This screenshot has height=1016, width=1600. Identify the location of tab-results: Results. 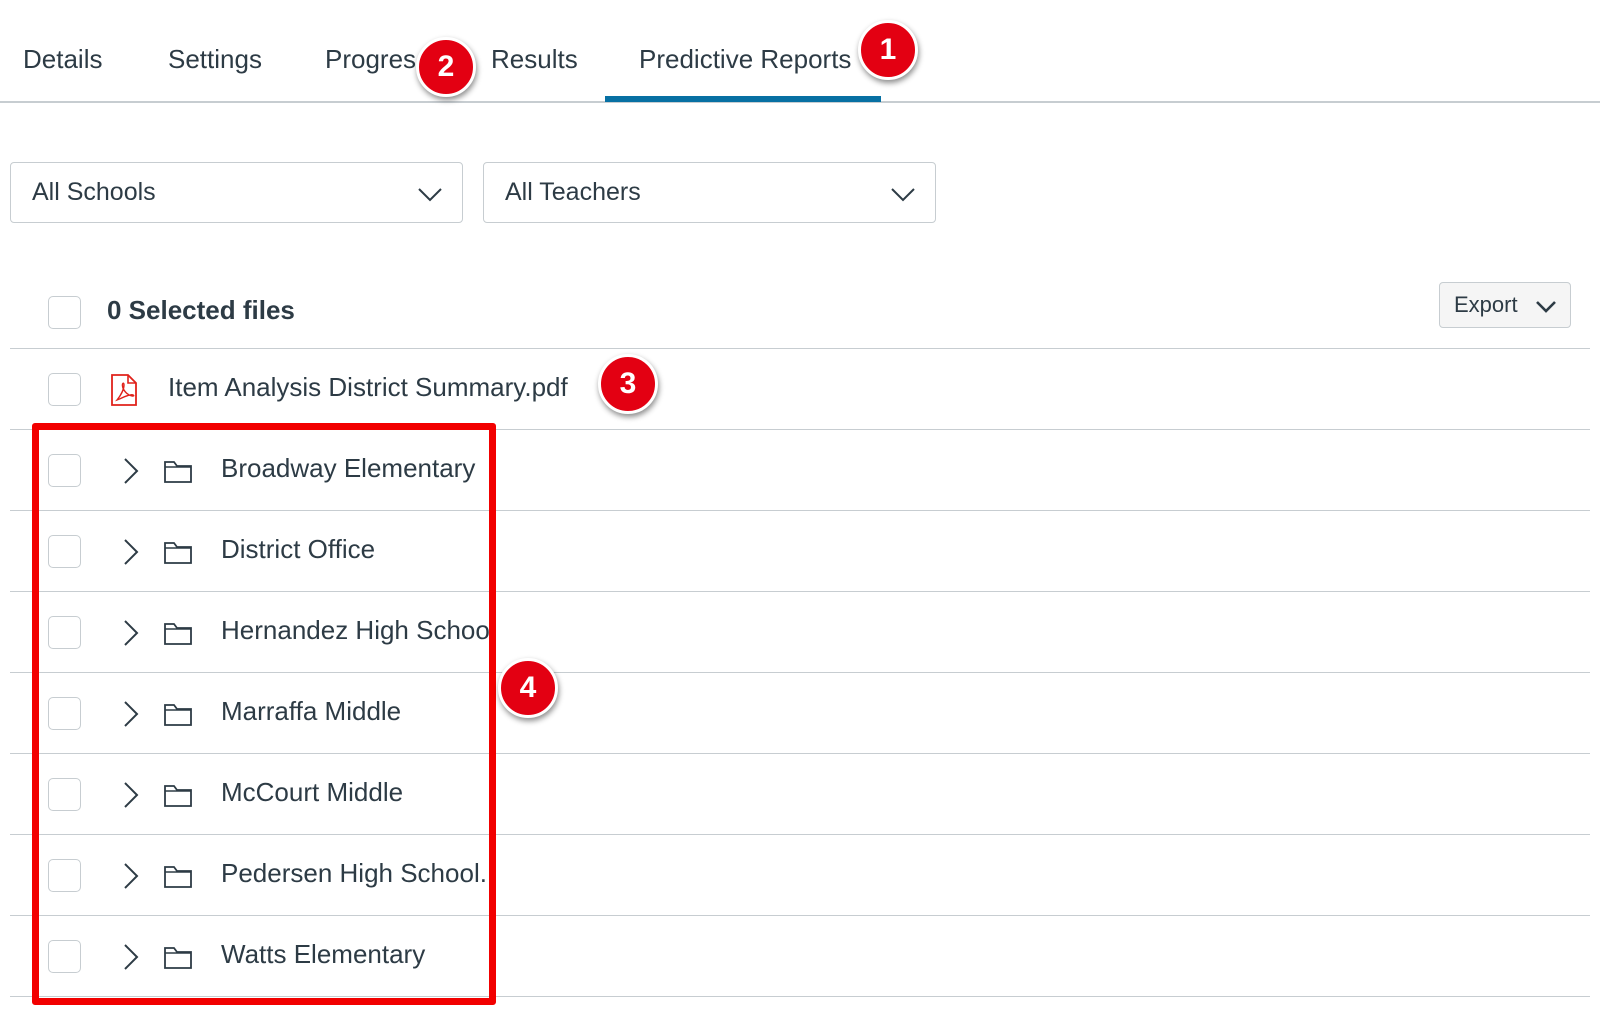
(534, 59).